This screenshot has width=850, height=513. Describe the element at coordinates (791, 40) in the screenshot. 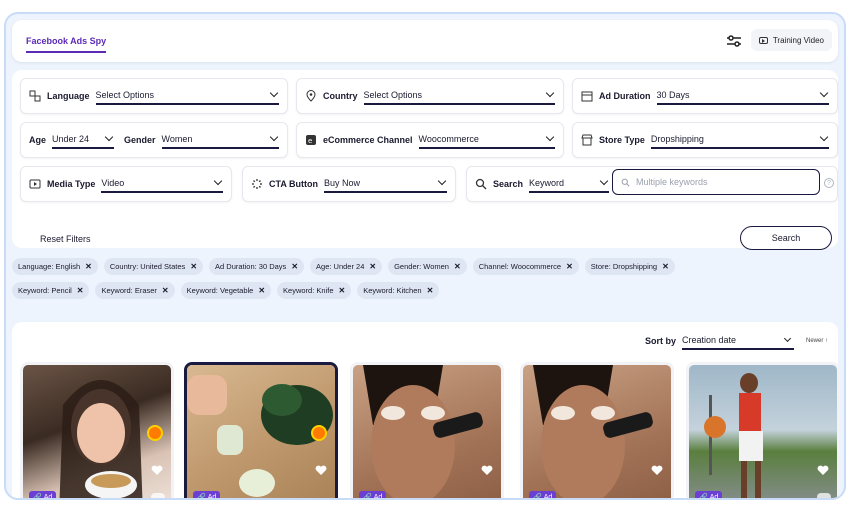

I see `training-video-button: Training Video` at that location.